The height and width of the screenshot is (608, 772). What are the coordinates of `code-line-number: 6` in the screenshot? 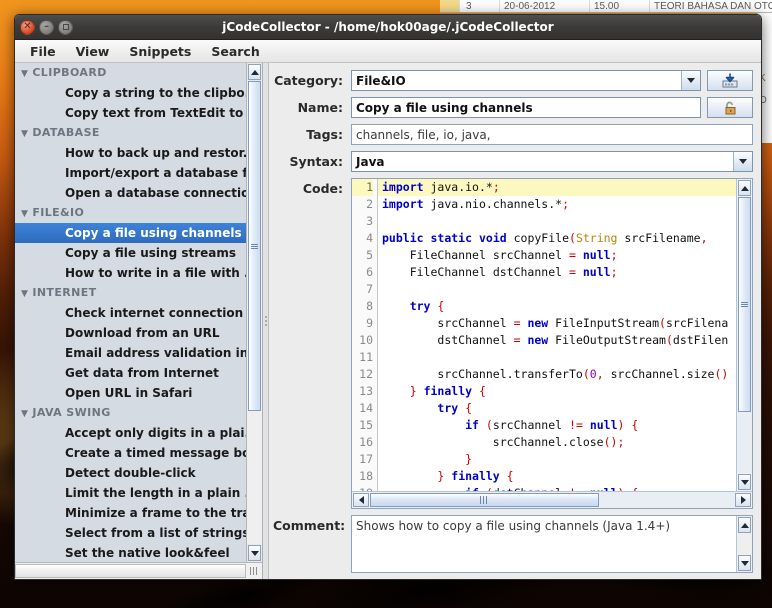 It's located at (369, 272).